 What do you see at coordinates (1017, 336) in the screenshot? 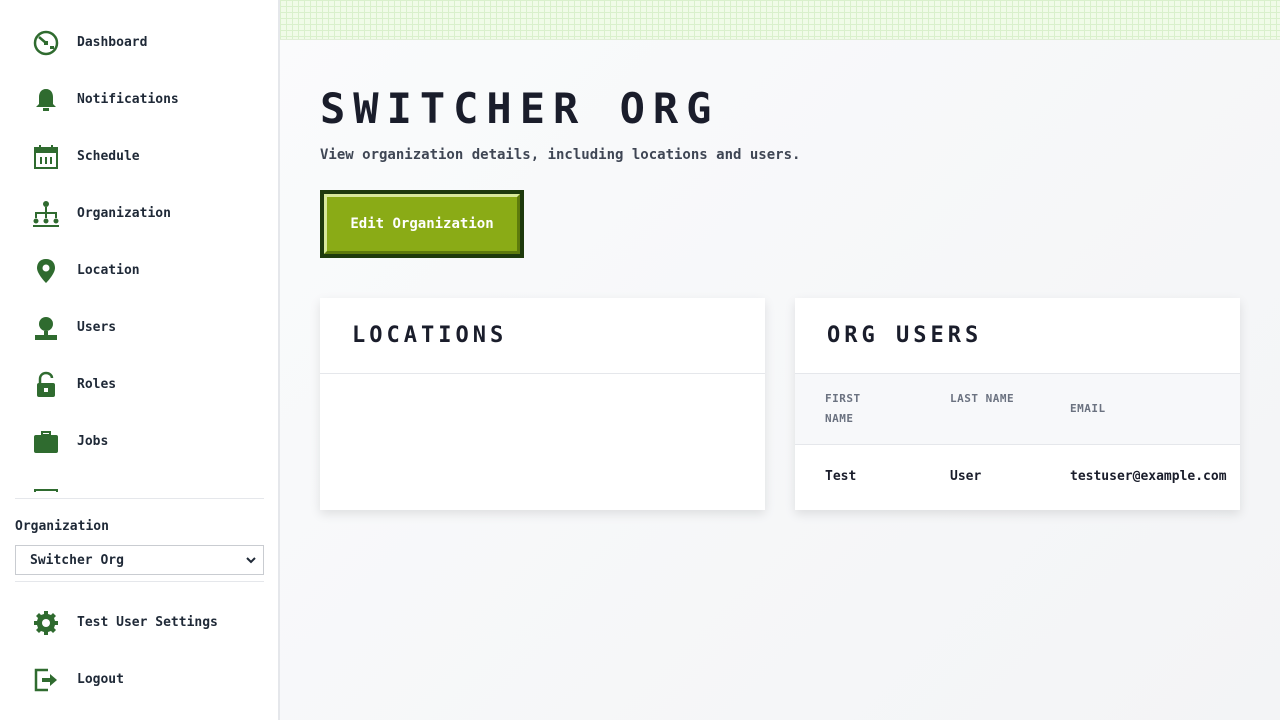
I see `org-users-title: Org Users` at bounding box center [1017, 336].